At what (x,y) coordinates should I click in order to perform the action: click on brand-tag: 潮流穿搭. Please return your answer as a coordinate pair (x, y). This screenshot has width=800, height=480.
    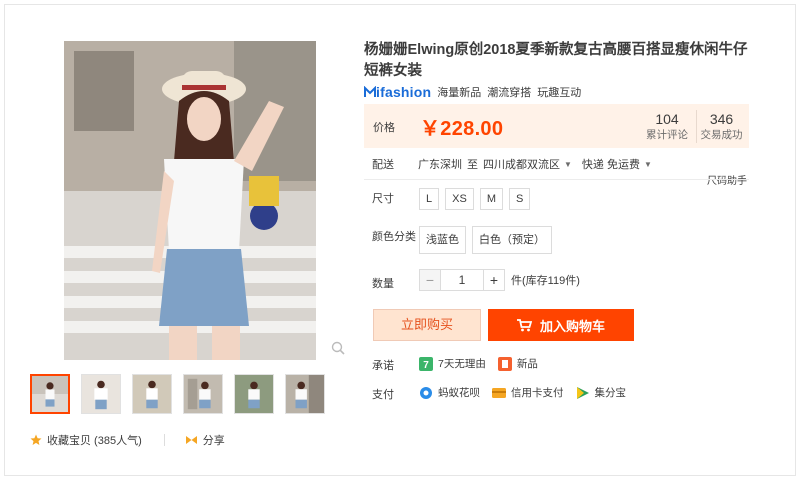
    Looking at the image, I should click on (509, 93).